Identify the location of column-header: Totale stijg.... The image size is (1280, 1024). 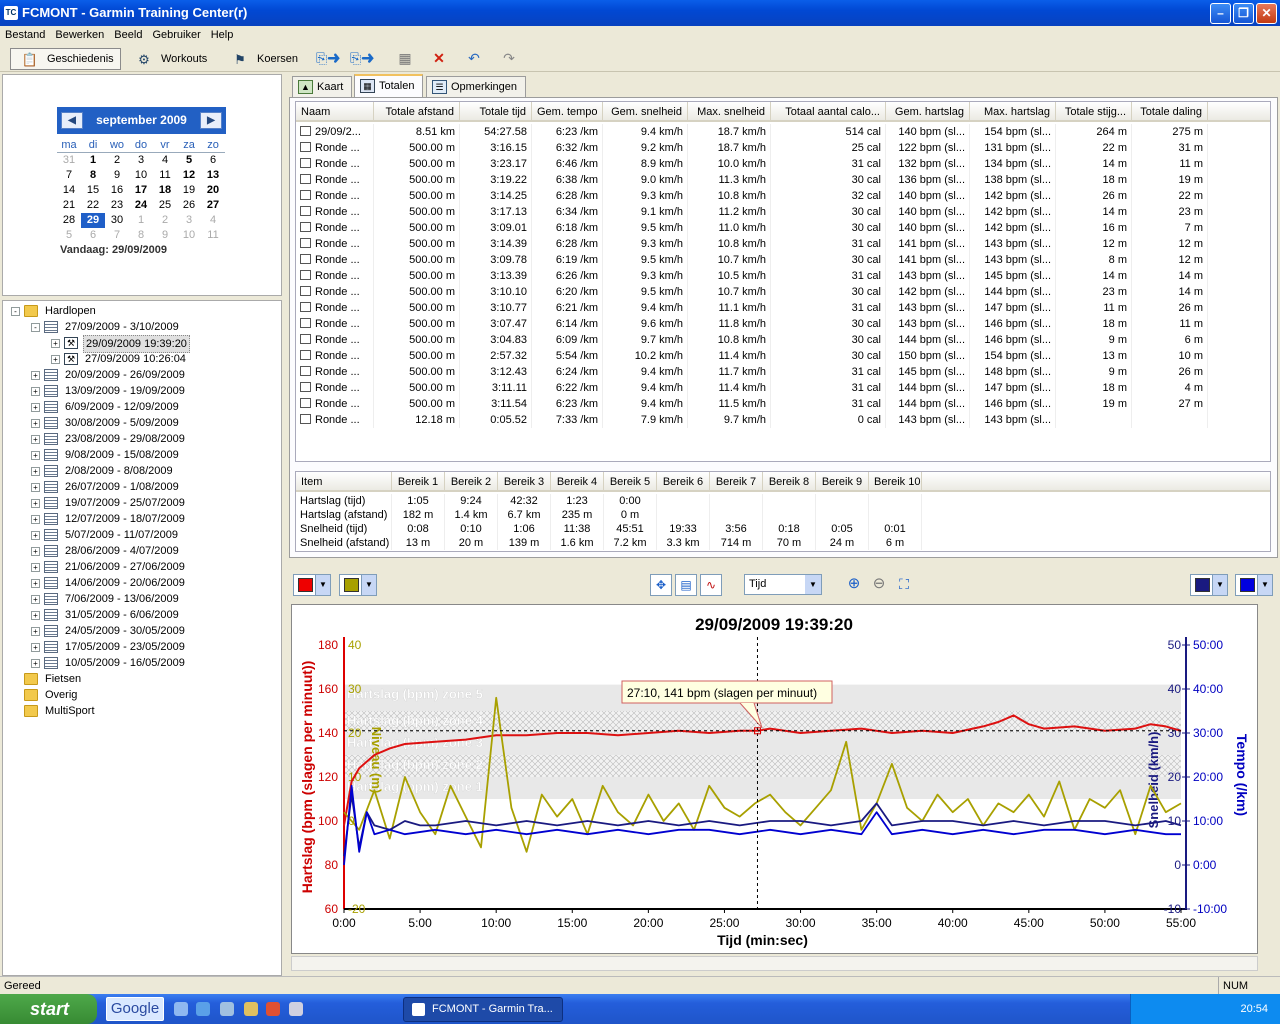
(1094, 112).